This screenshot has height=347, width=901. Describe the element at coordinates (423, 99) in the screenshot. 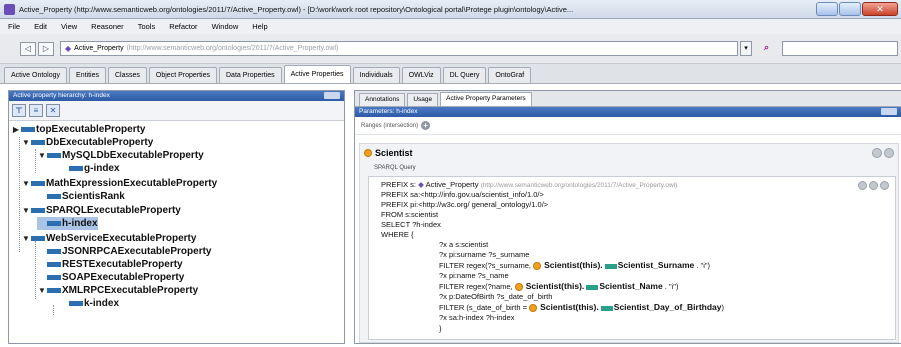

I see `subtab-usage: Usage` at that location.